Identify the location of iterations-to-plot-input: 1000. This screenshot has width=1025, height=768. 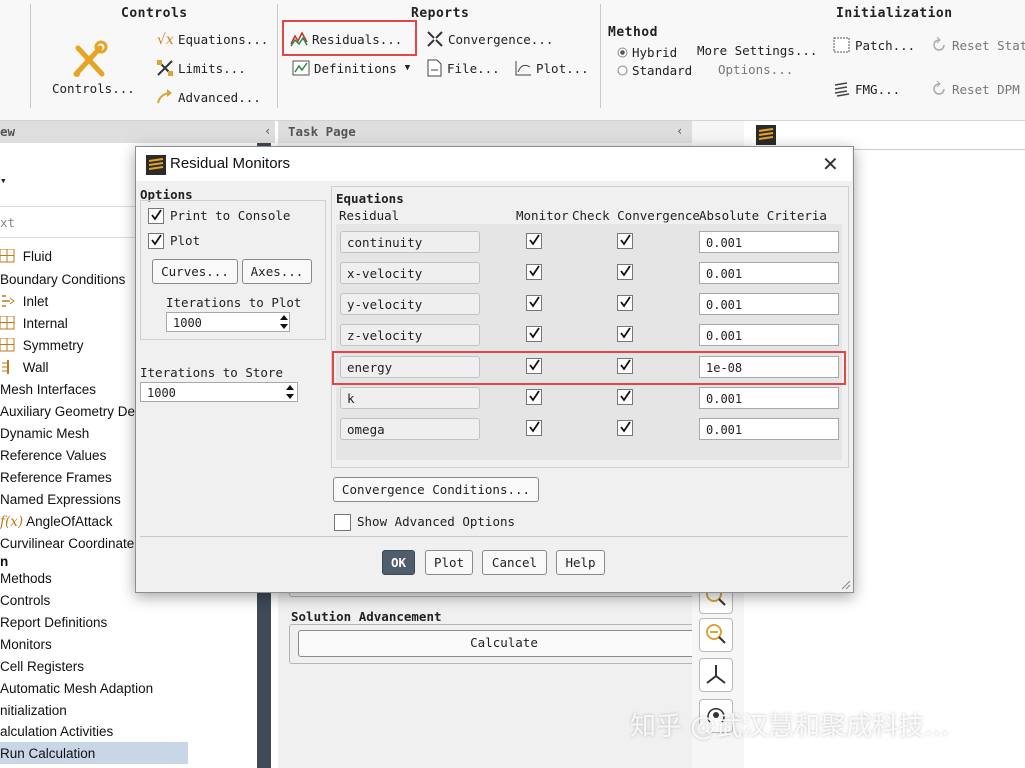
(228, 322).